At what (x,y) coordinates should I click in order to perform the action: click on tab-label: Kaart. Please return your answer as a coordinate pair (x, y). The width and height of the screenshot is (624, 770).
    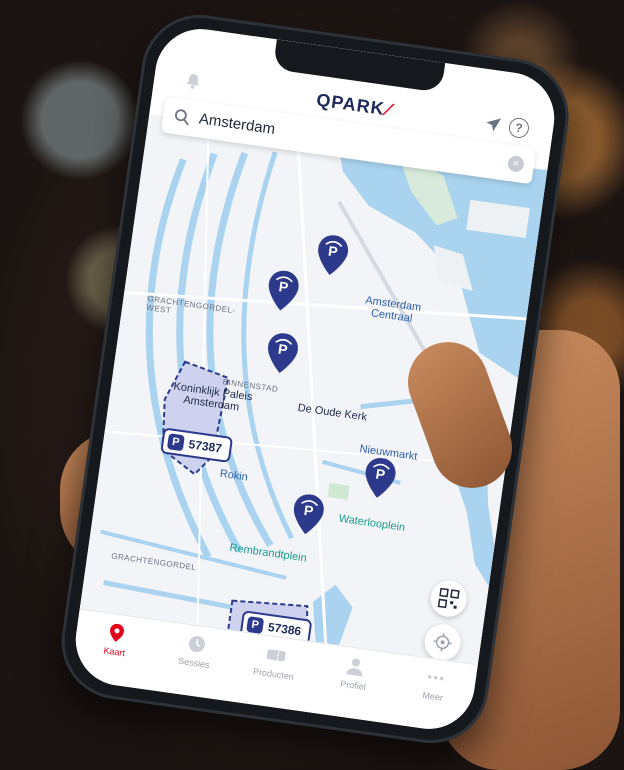
    Looking at the image, I should click on (114, 651).